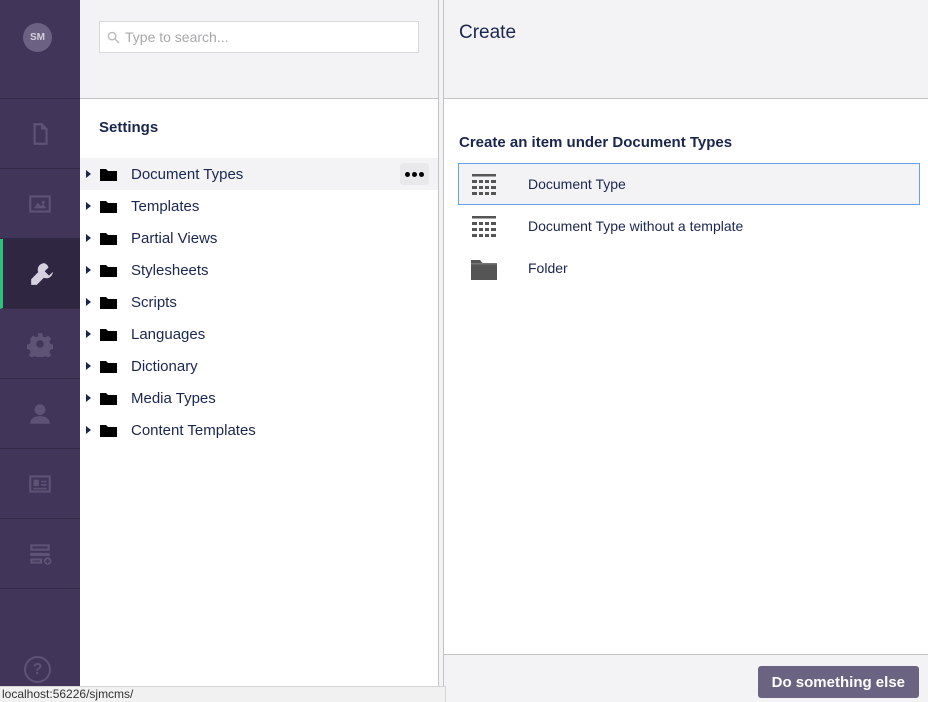  I want to click on search-box, so click(259, 37).